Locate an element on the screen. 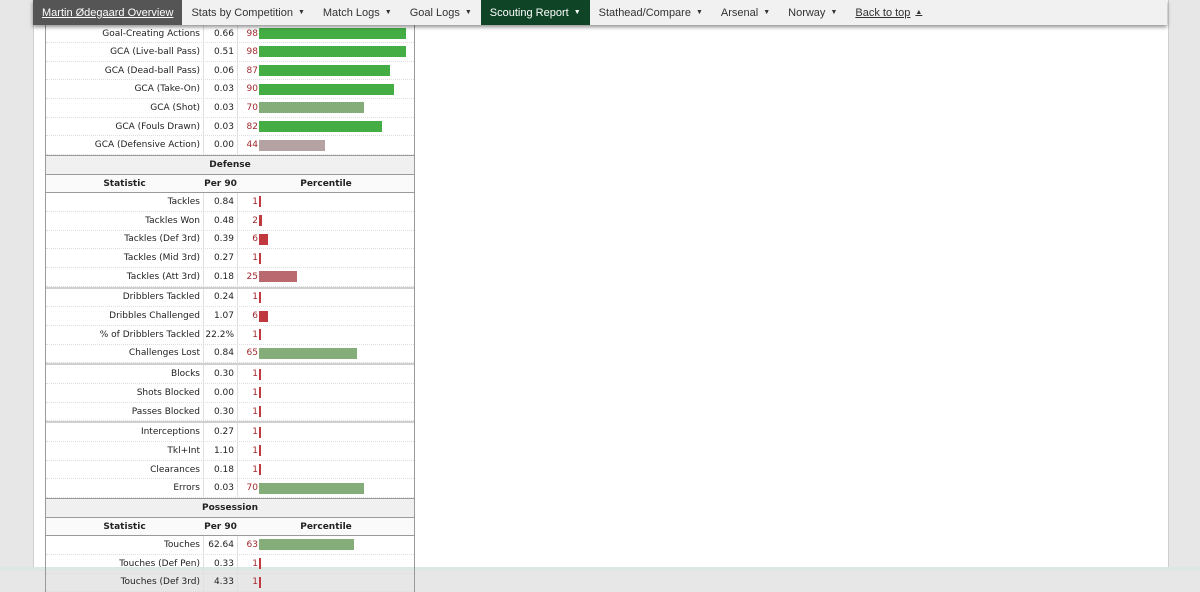  nav-item-arsenal: Arsenal ▼ is located at coordinates (745, 12).